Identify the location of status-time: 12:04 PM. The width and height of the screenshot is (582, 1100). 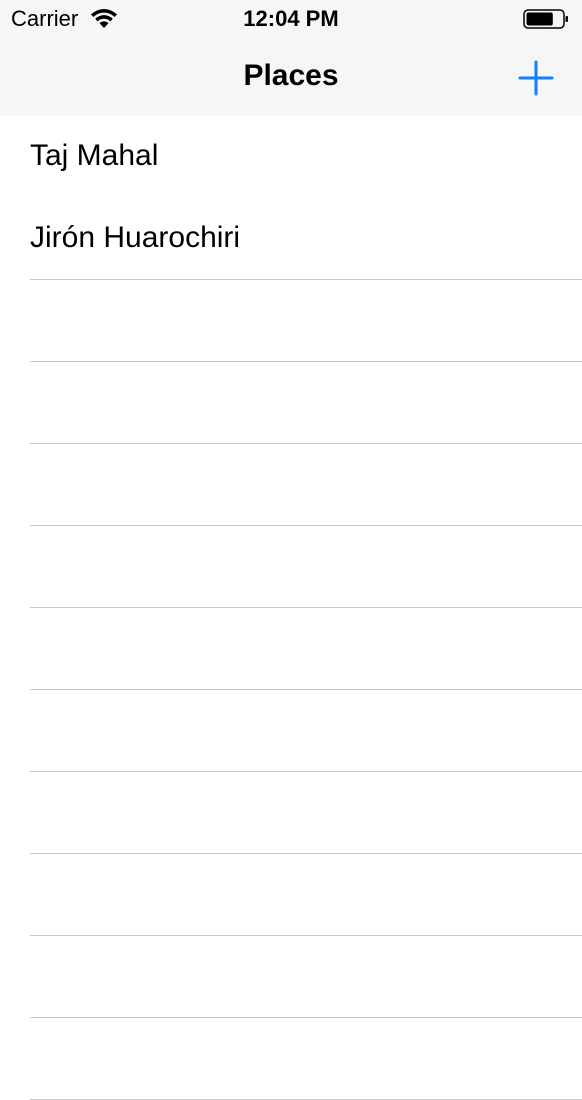
(291, 18).